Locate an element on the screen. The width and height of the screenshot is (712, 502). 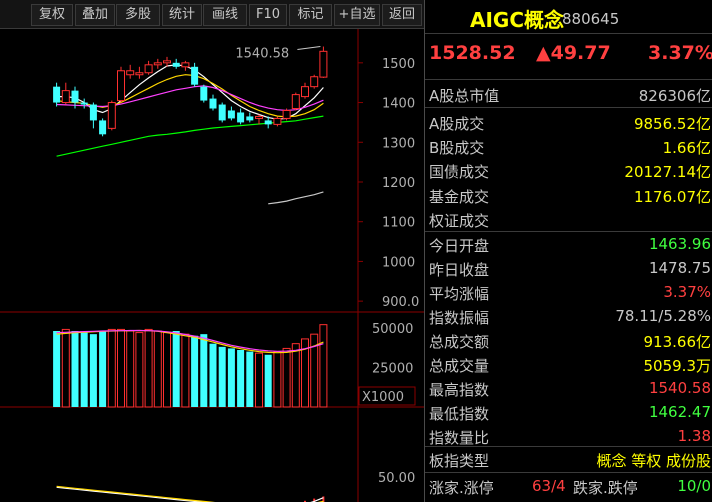
row-stat-1: 昨日收盘 1478.75 is located at coordinates (568, 269).